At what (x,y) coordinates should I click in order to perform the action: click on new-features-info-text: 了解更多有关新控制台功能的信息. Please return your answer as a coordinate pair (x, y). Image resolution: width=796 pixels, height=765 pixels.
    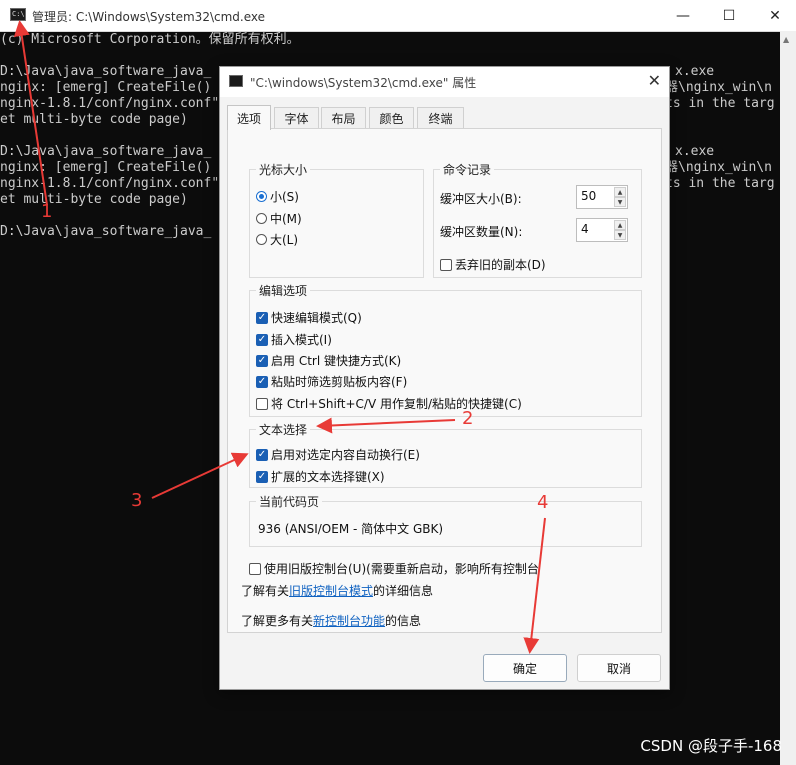
    Looking at the image, I should click on (331, 620).